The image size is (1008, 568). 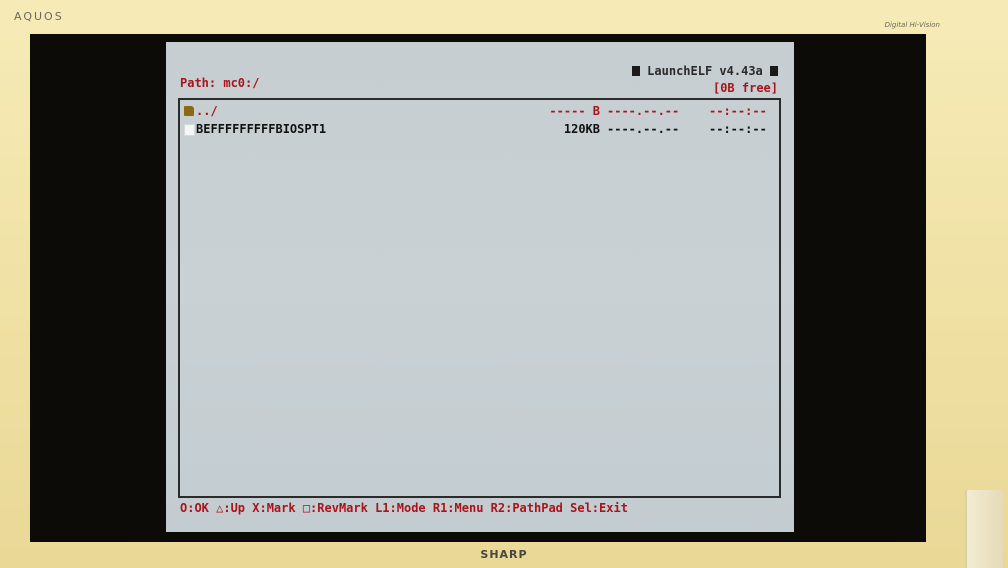 I want to click on tv-manufacturer-logo: SHARP, so click(x=504, y=554).